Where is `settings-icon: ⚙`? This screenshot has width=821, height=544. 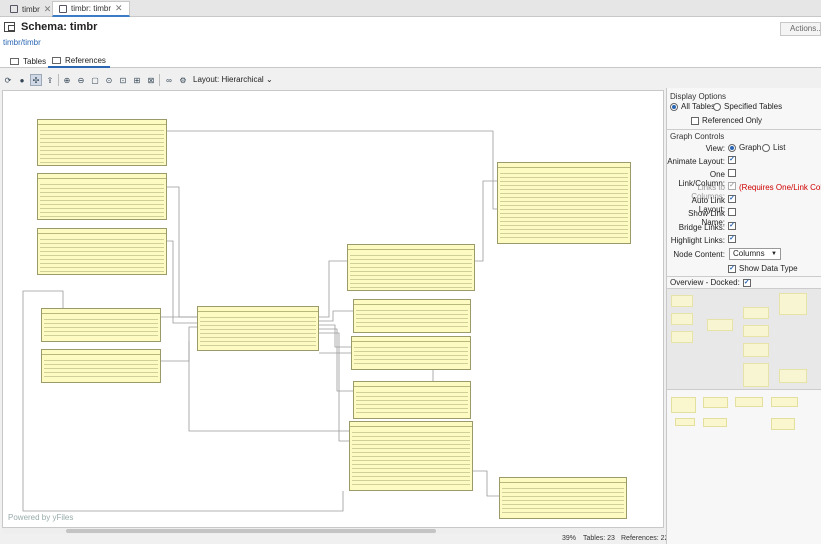 settings-icon: ⚙ is located at coordinates (183, 80).